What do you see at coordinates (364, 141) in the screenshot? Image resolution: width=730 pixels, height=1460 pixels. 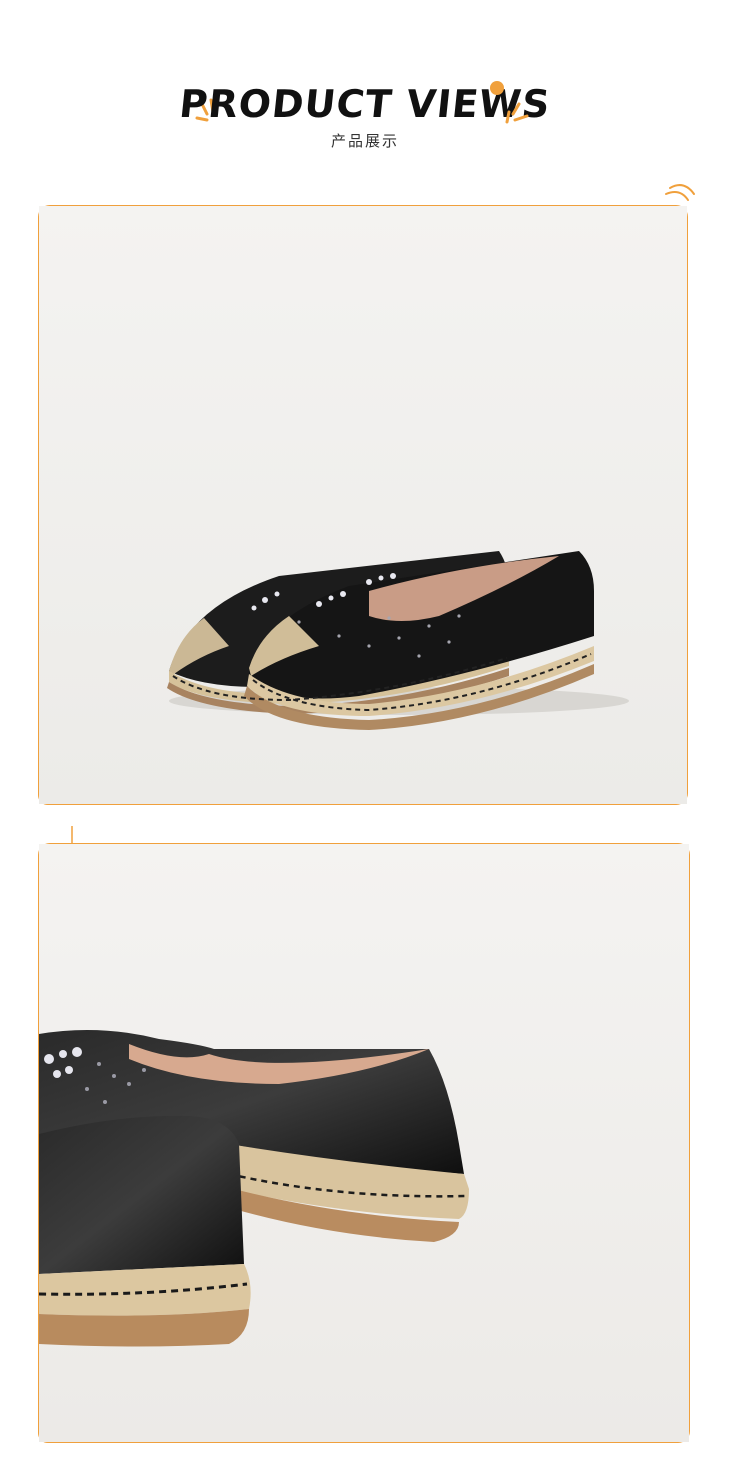 I see `page-subtitle: 产品展示` at bounding box center [364, 141].